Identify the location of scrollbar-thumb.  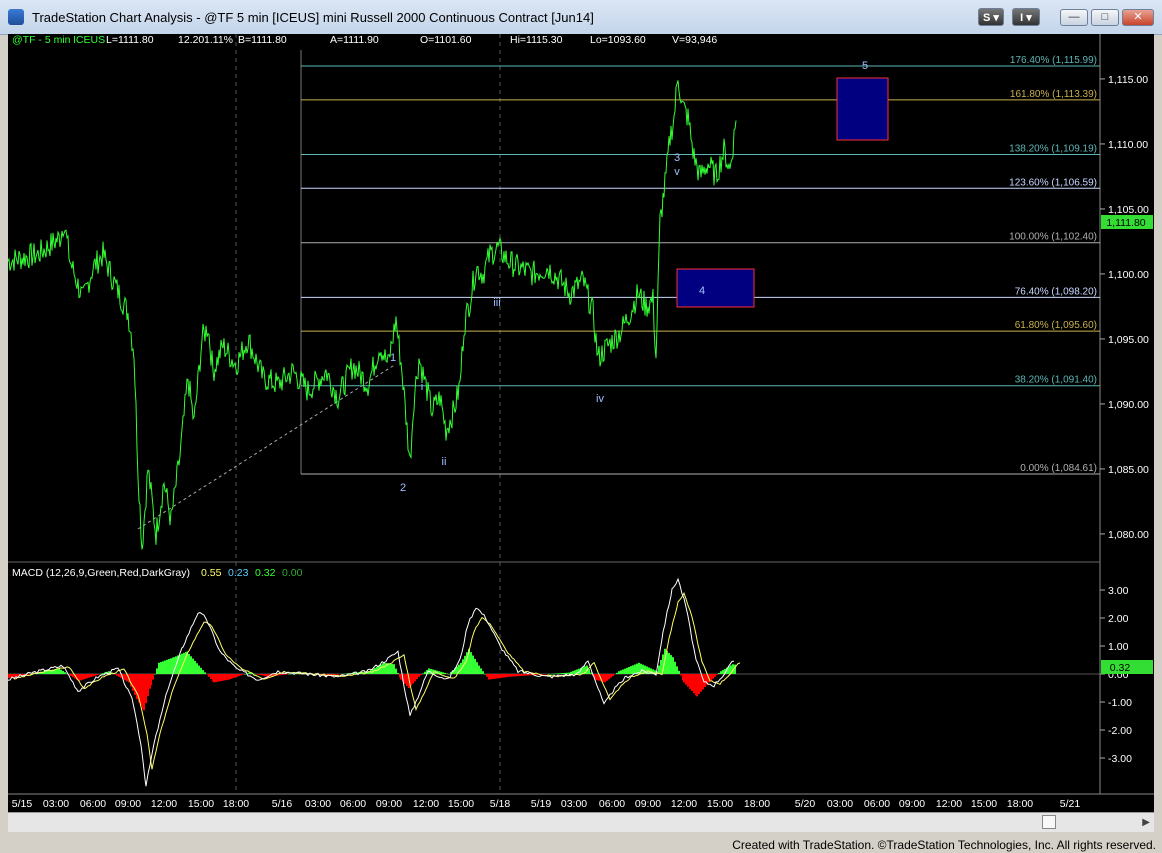
(1049, 822).